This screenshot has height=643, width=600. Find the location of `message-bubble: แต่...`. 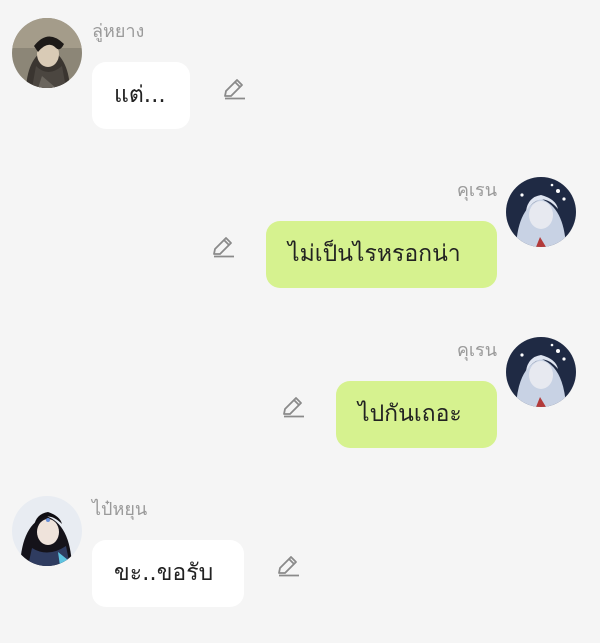

message-bubble: แต่... is located at coordinates (141, 95).